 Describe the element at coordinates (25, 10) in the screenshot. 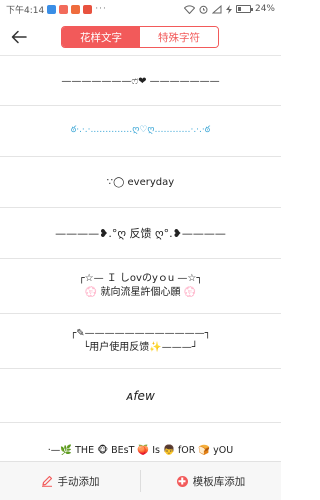

I see `status-time: 下午4:14` at that location.